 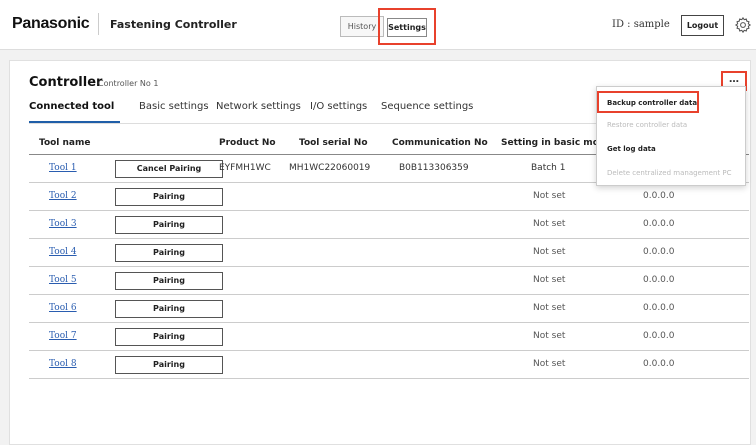 I want to click on tool-link: Tool 8, so click(x=63, y=364).